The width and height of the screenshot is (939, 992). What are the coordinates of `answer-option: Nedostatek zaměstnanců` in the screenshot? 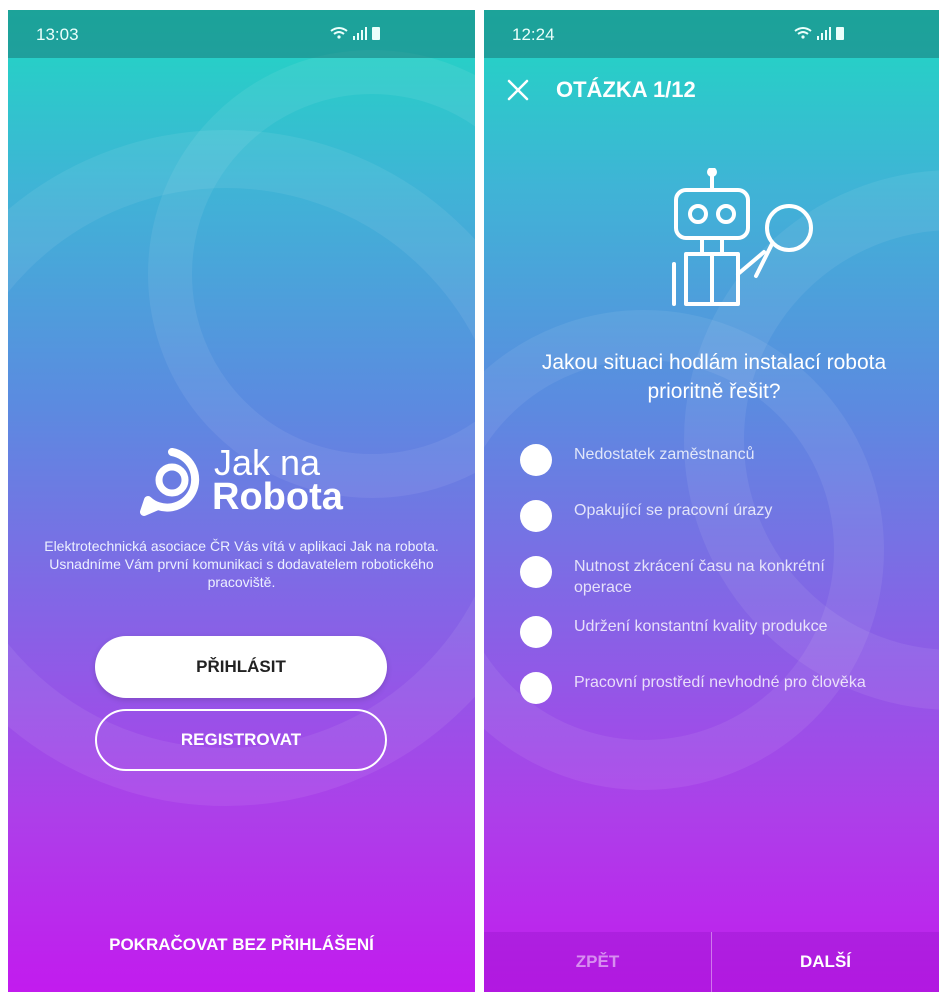 It's located at (720, 460).